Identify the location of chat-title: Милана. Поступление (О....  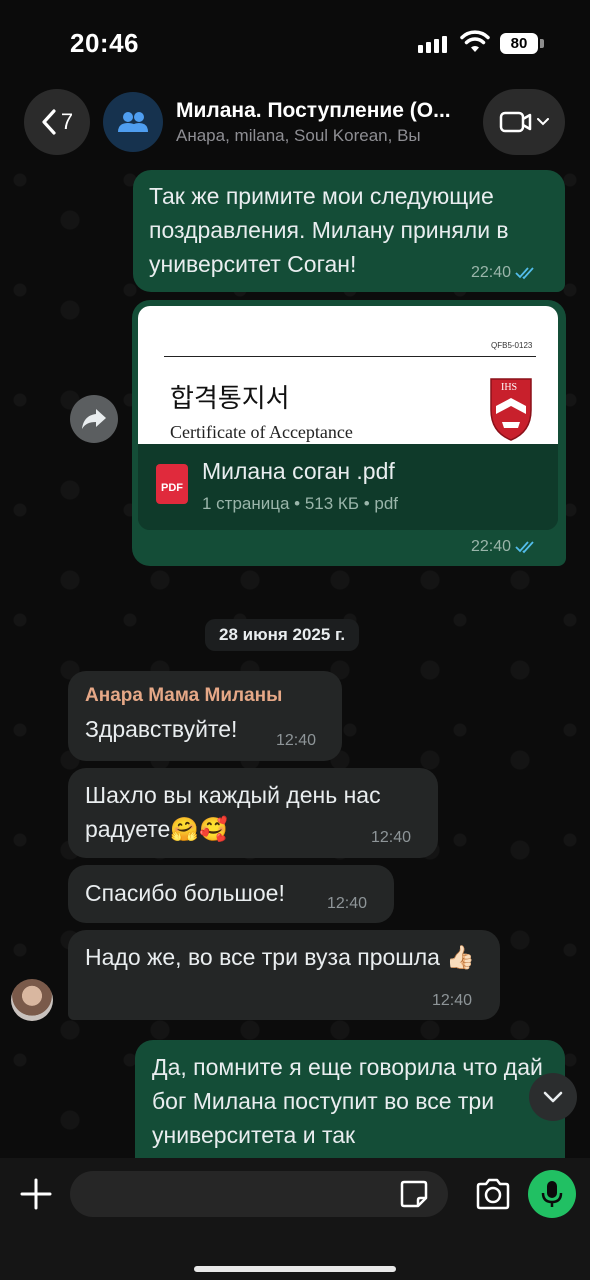
(321, 111).